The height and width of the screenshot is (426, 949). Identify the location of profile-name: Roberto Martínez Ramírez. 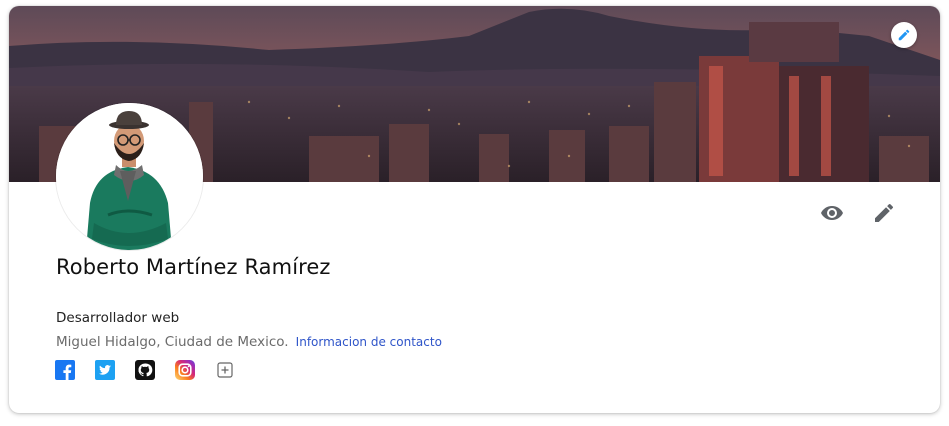
(193, 267).